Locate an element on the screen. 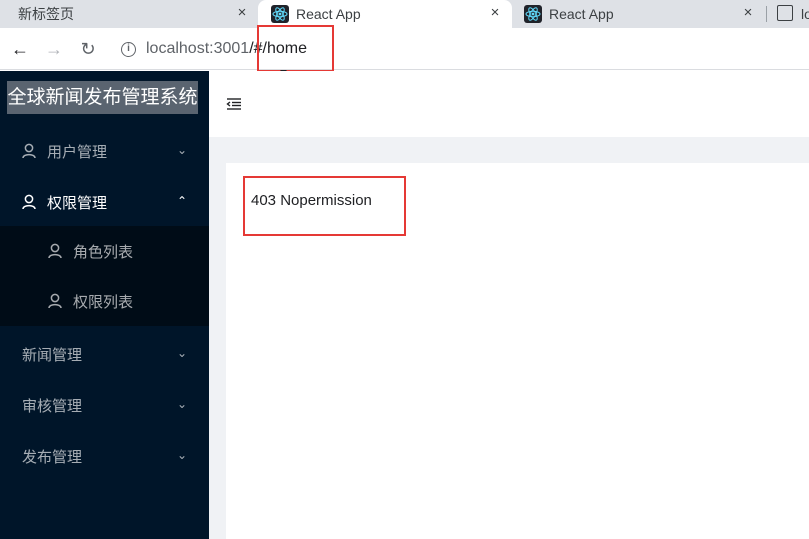 The height and width of the screenshot is (539, 809). url-host: localhost:3001 is located at coordinates (198, 48).